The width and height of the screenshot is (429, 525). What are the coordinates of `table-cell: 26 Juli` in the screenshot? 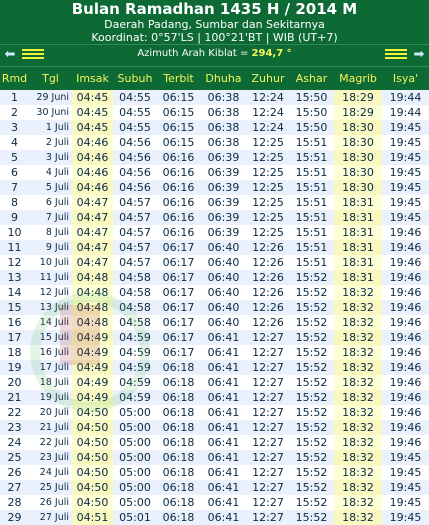 It's located at (50, 502).